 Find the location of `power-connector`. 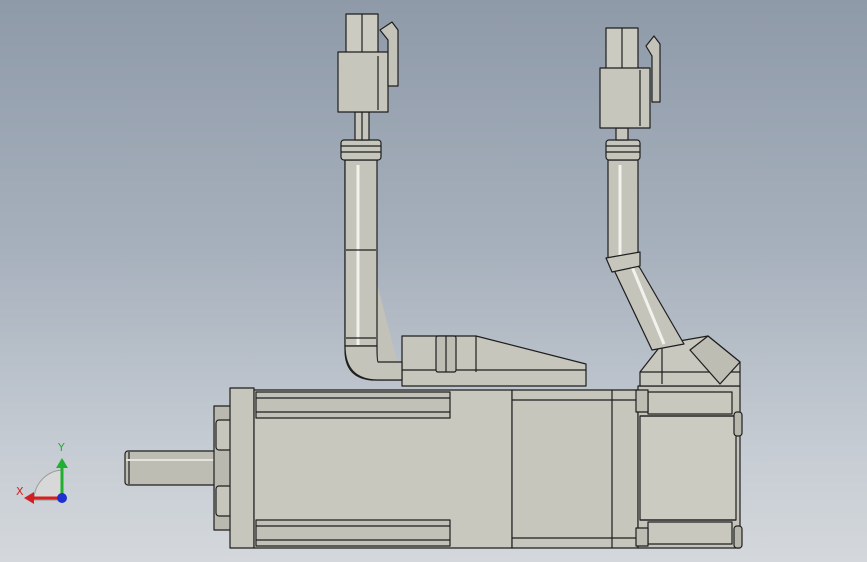

power-connector is located at coordinates (368, 63).